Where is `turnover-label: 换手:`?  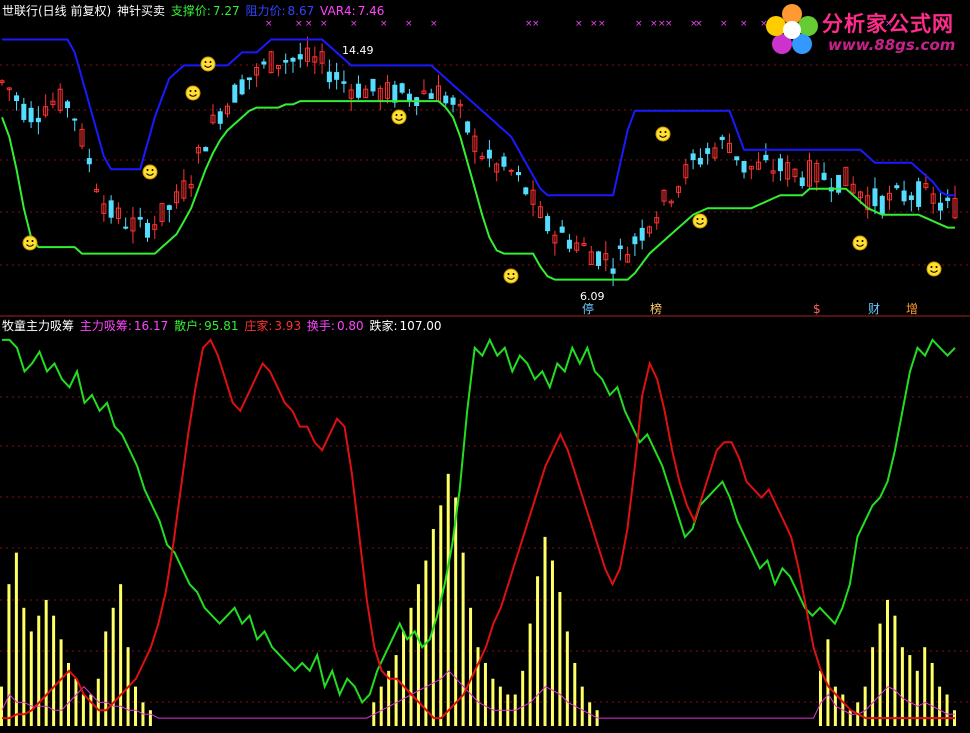 turnover-label: 换手: is located at coordinates (320, 326).